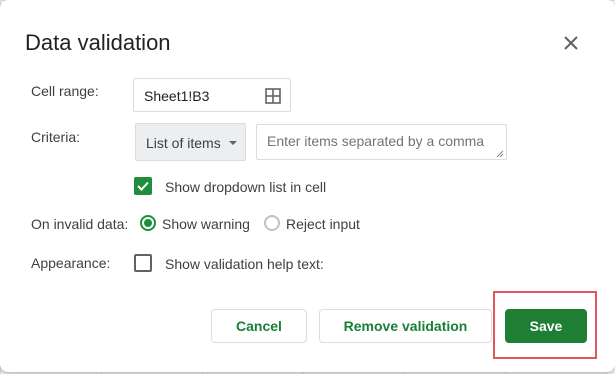  I want to click on radio-selected-dot, so click(148, 223).